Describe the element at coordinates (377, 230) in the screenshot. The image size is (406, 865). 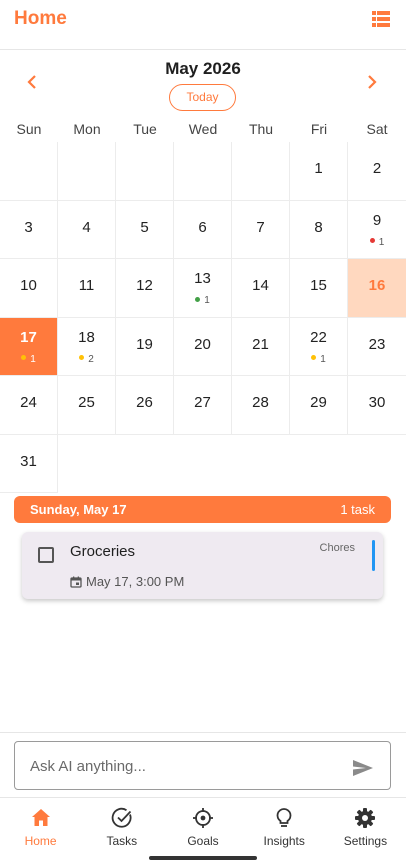
I see `calendar-day-cell: 91` at that location.